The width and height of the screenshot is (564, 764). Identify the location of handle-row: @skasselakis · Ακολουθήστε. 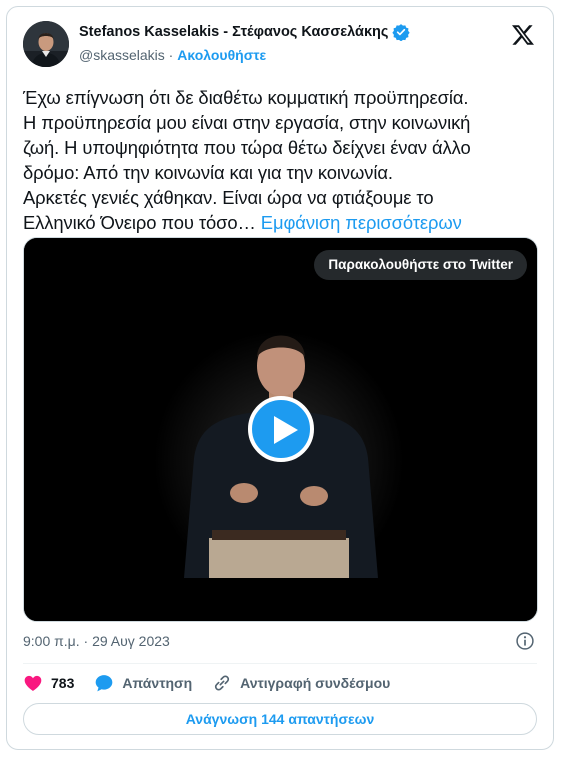
(172, 55).